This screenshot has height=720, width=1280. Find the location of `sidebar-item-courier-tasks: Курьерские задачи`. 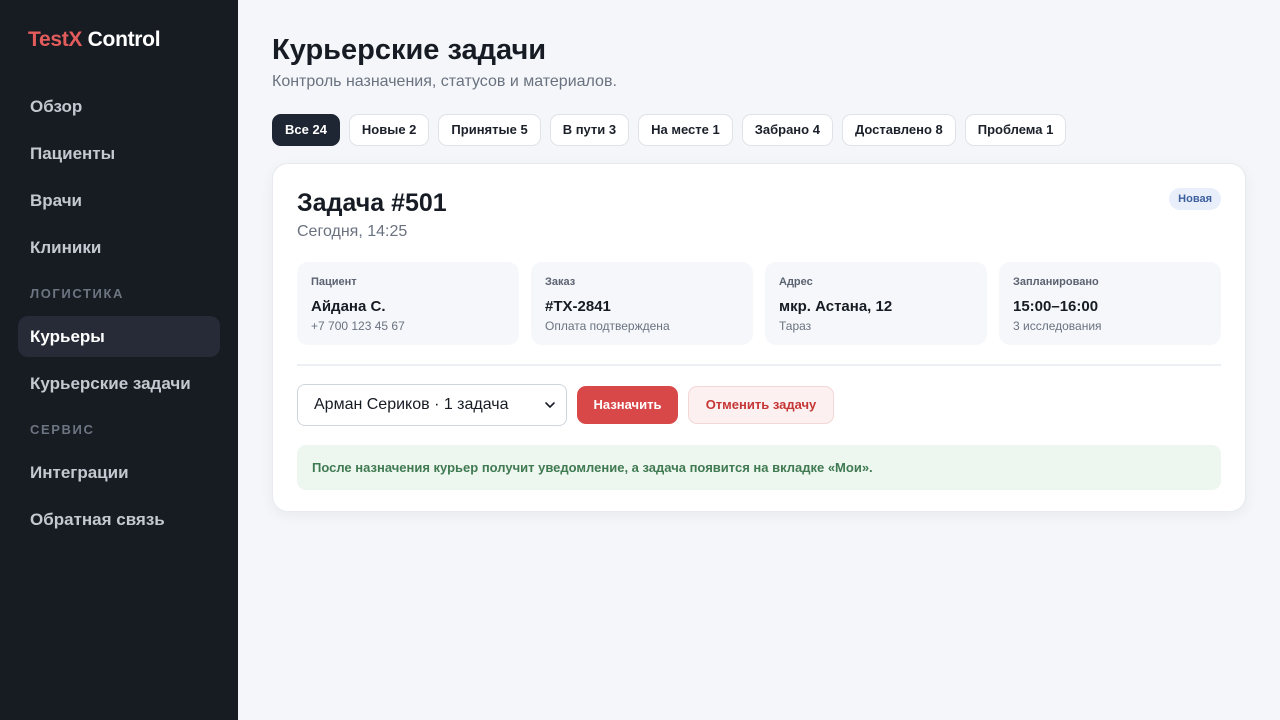

sidebar-item-courier-tasks: Курьерские задачи is located at coordinates (119, 383).